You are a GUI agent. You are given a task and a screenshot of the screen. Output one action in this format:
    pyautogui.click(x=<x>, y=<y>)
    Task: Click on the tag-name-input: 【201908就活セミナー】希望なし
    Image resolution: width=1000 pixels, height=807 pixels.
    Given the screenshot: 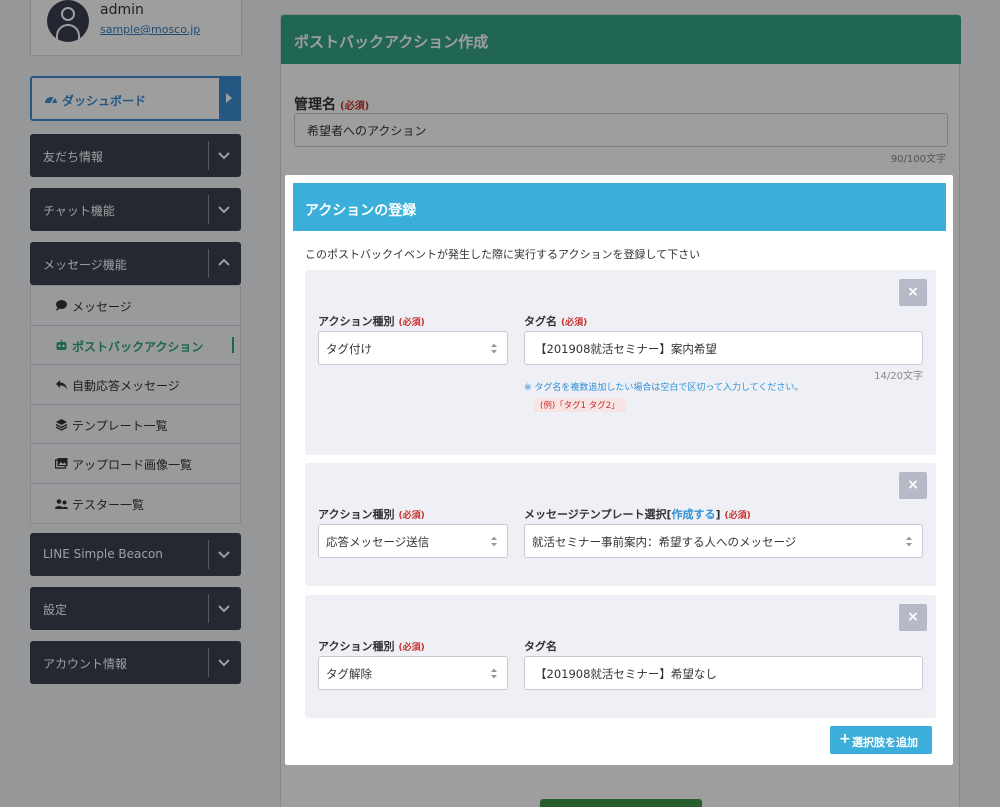 What is the action you would take?
    pyautogui.click(x=723, y=673)
    